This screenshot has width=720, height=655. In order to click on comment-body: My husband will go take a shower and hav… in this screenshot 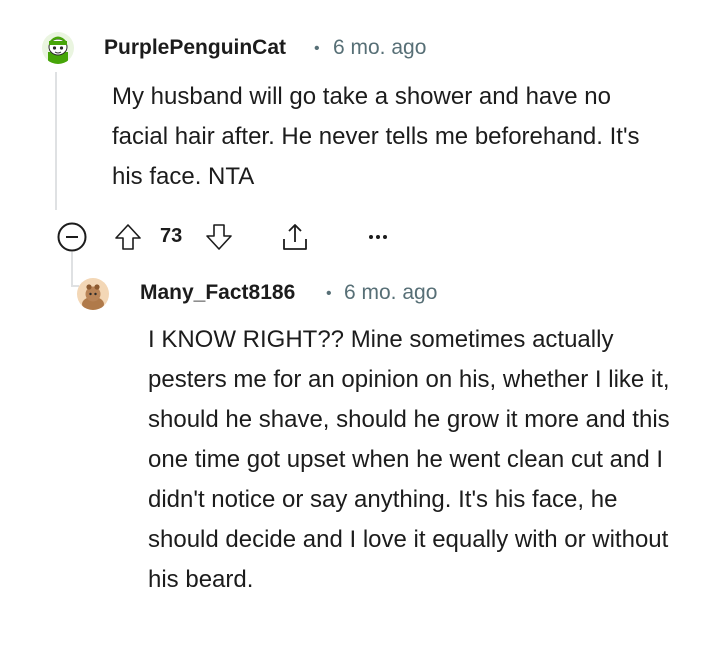, I will do `click(392, 137)`.